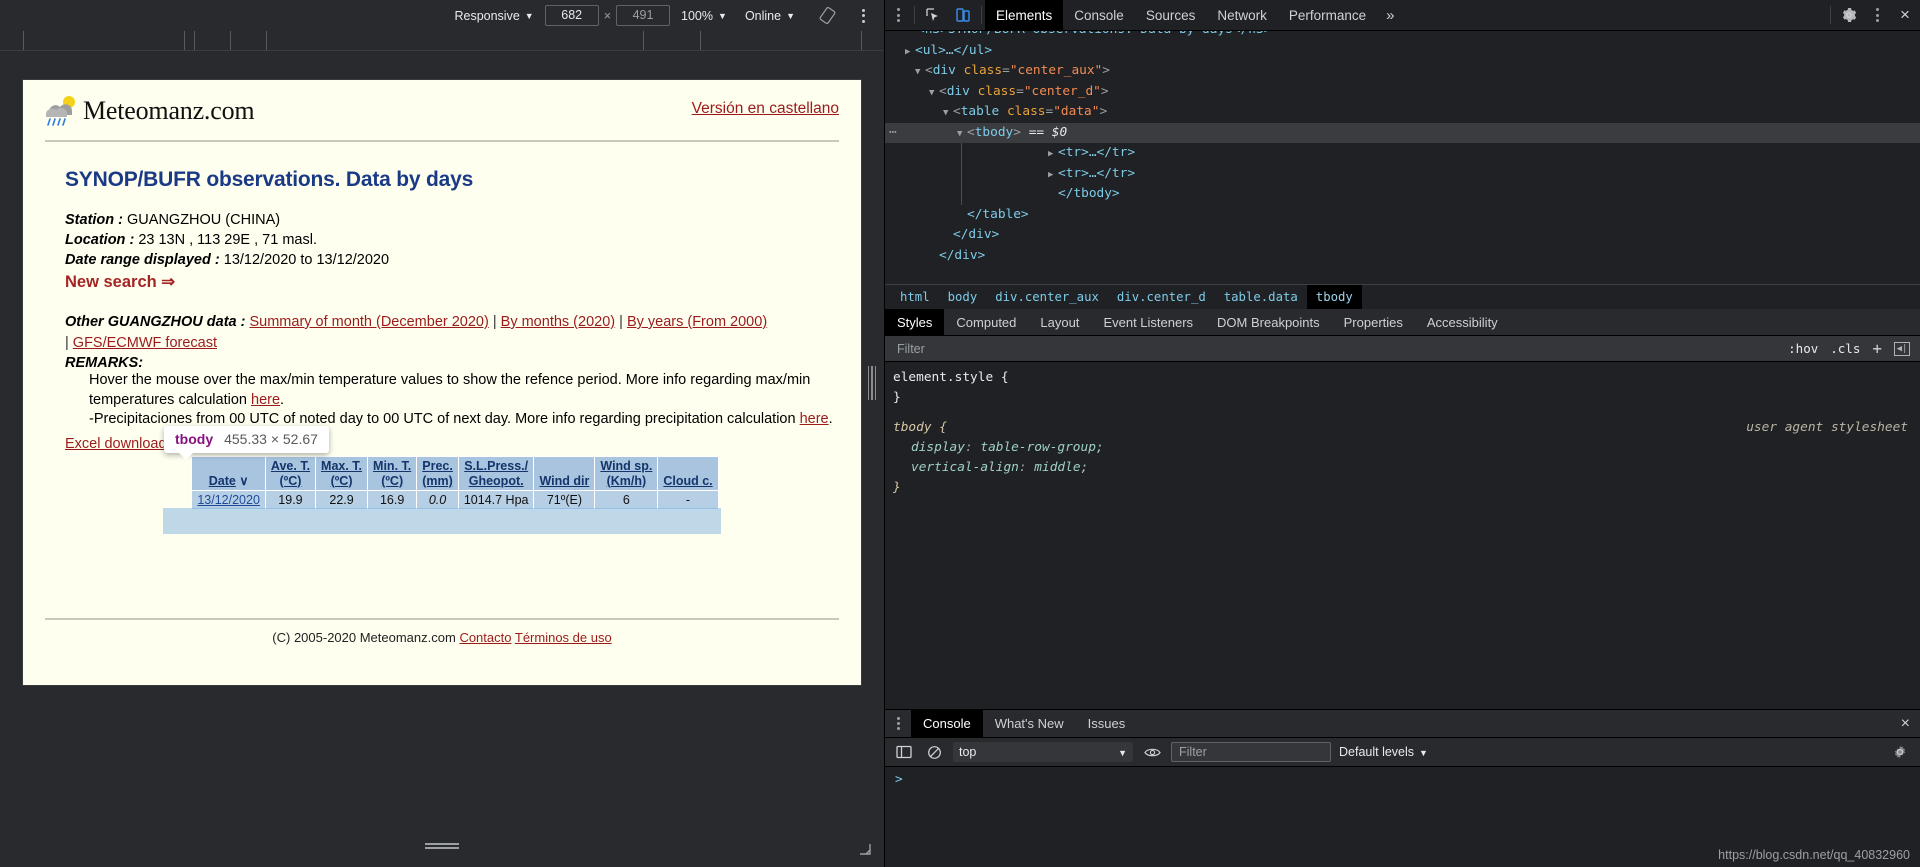 This screenshot has height=867, width=1920. I want to click on footer-link-terminos: Términos de uso, so click(563, 637).